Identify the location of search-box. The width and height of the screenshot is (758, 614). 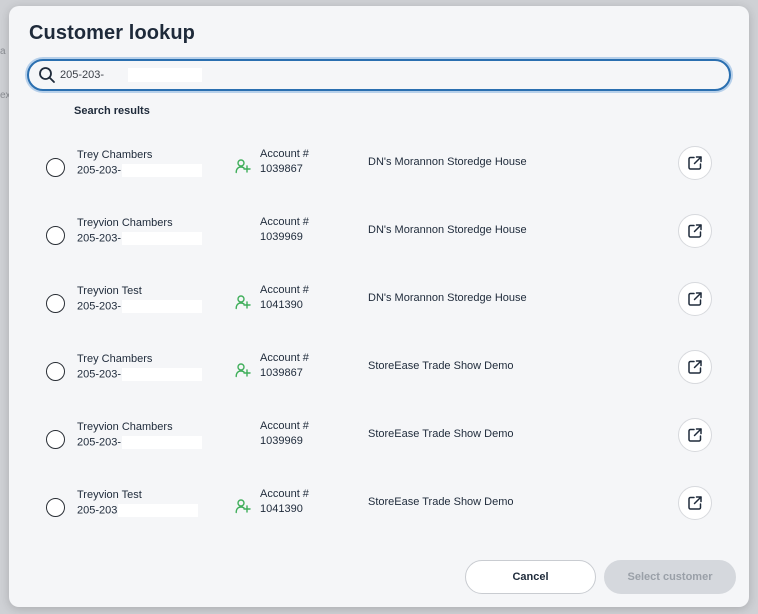
(379, 75).